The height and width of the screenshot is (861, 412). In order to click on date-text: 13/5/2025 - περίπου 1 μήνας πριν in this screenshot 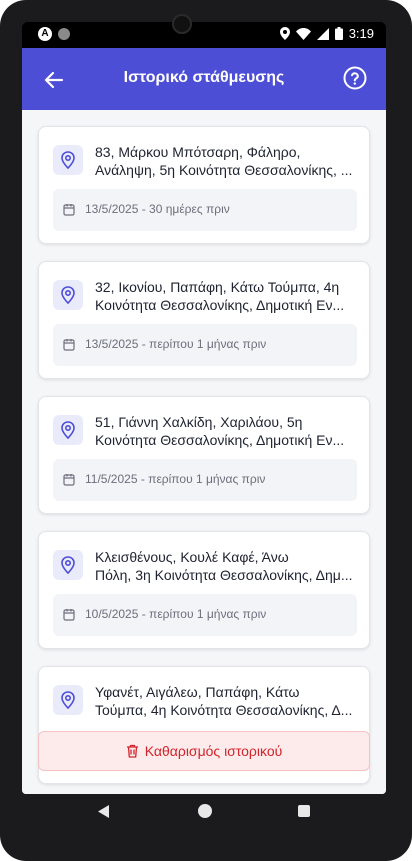, I will do `click(176, 344)`.